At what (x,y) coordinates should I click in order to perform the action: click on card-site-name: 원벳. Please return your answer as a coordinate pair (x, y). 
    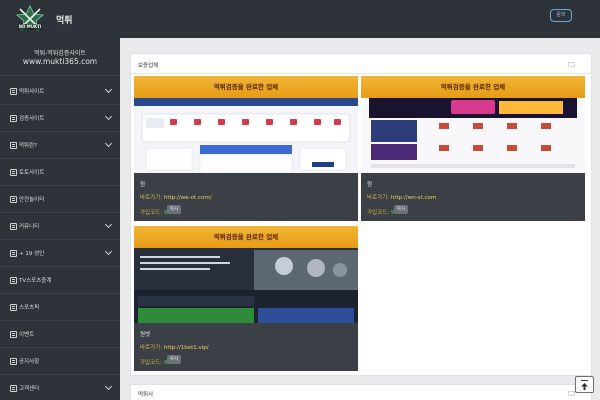
    Looking at the image, I should click on (145, 335).